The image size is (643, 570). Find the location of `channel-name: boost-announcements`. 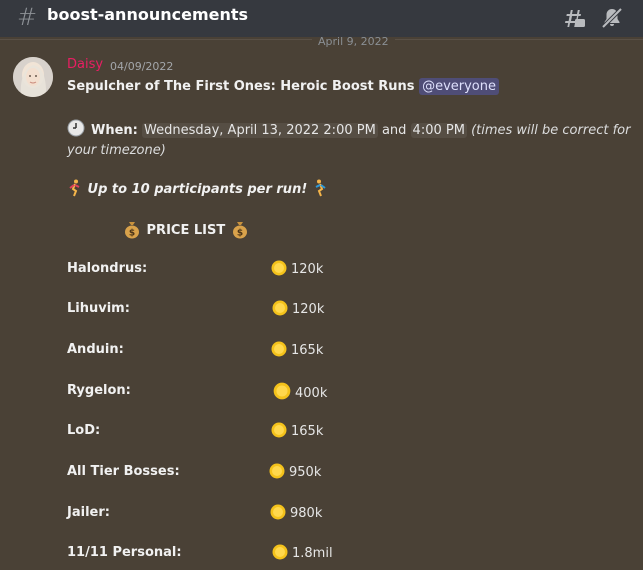

channel-name: boost-announcements is located at coordinates (148, 14).